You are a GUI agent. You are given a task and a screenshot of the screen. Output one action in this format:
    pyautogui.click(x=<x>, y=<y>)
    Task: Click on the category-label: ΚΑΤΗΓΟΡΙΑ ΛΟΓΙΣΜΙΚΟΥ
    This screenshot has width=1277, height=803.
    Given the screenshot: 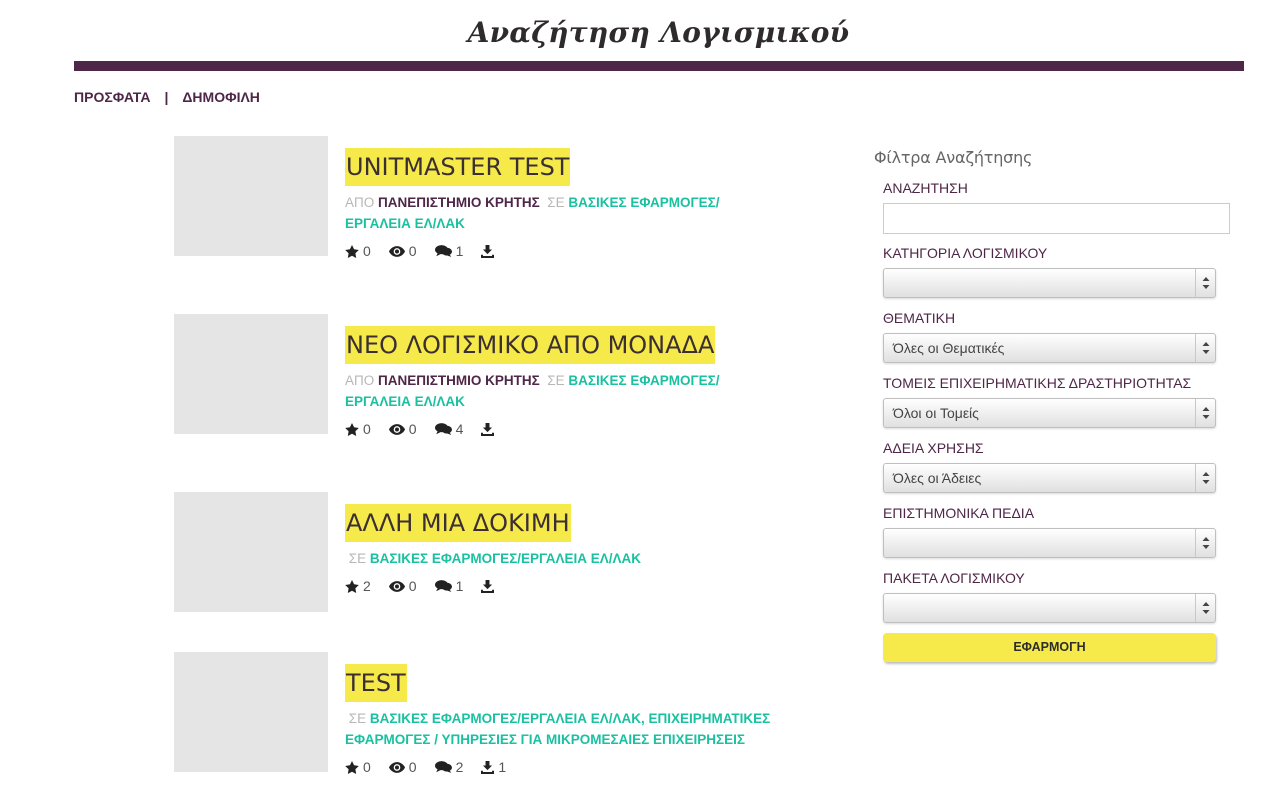 What is the action you would take?
    pyautogui.click(x=965, y=253)
    